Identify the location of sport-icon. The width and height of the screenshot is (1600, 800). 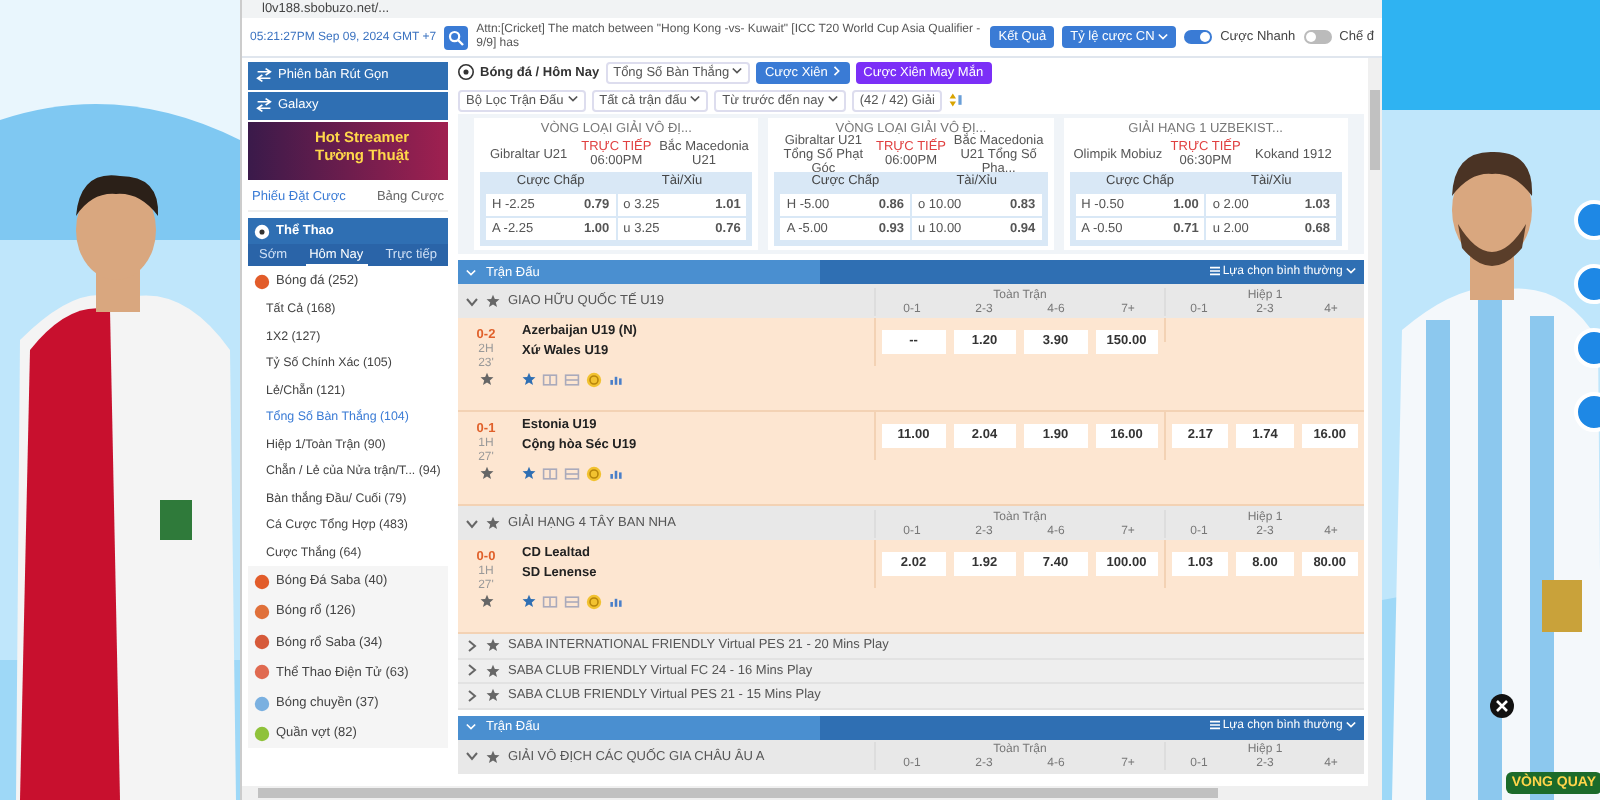
(262, 281).